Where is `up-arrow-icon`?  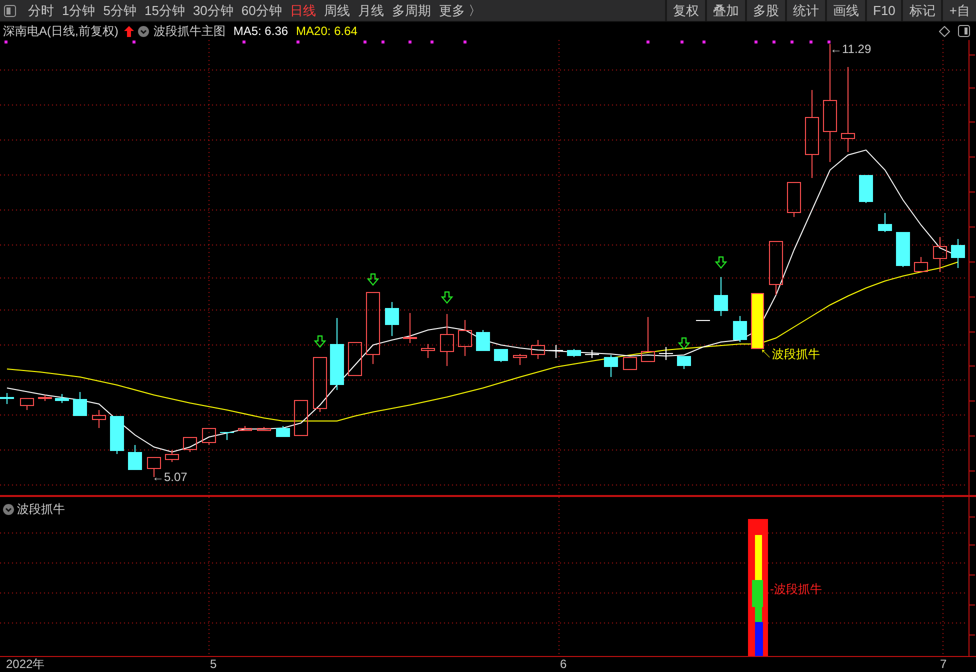 up-arrow-icon is located at coordinates (129, 31).